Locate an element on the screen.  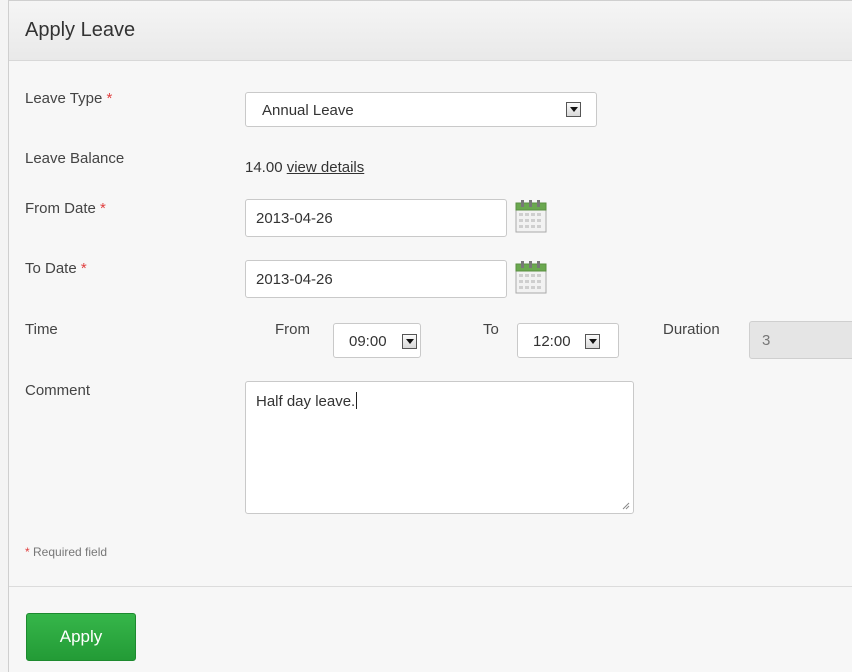
apply-button: Apply is located at coordinates (81, 637).